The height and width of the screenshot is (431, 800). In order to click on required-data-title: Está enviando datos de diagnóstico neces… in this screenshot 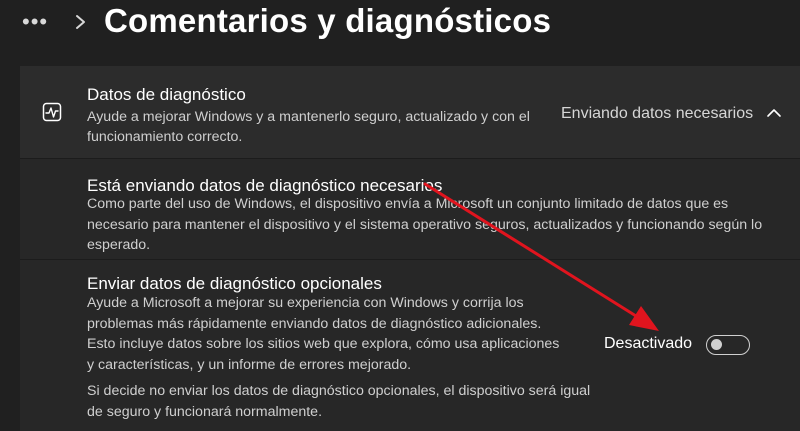, I will do `click(265, 185)`.